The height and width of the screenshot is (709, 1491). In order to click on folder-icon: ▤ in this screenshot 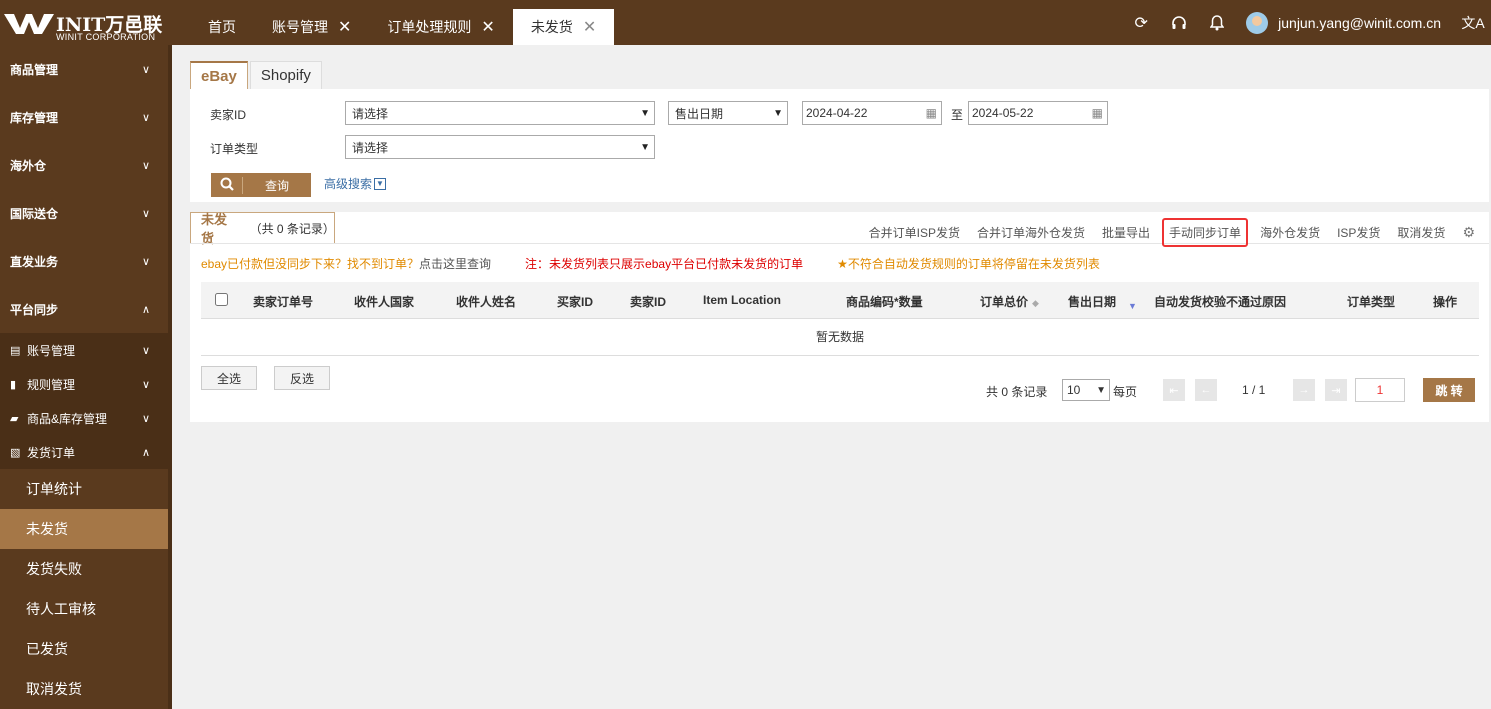, I will do `click(15, 350)`.